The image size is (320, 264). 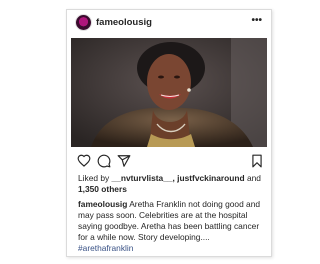 I want to click on post-username: fameolousig, so click(x=124, y=22).